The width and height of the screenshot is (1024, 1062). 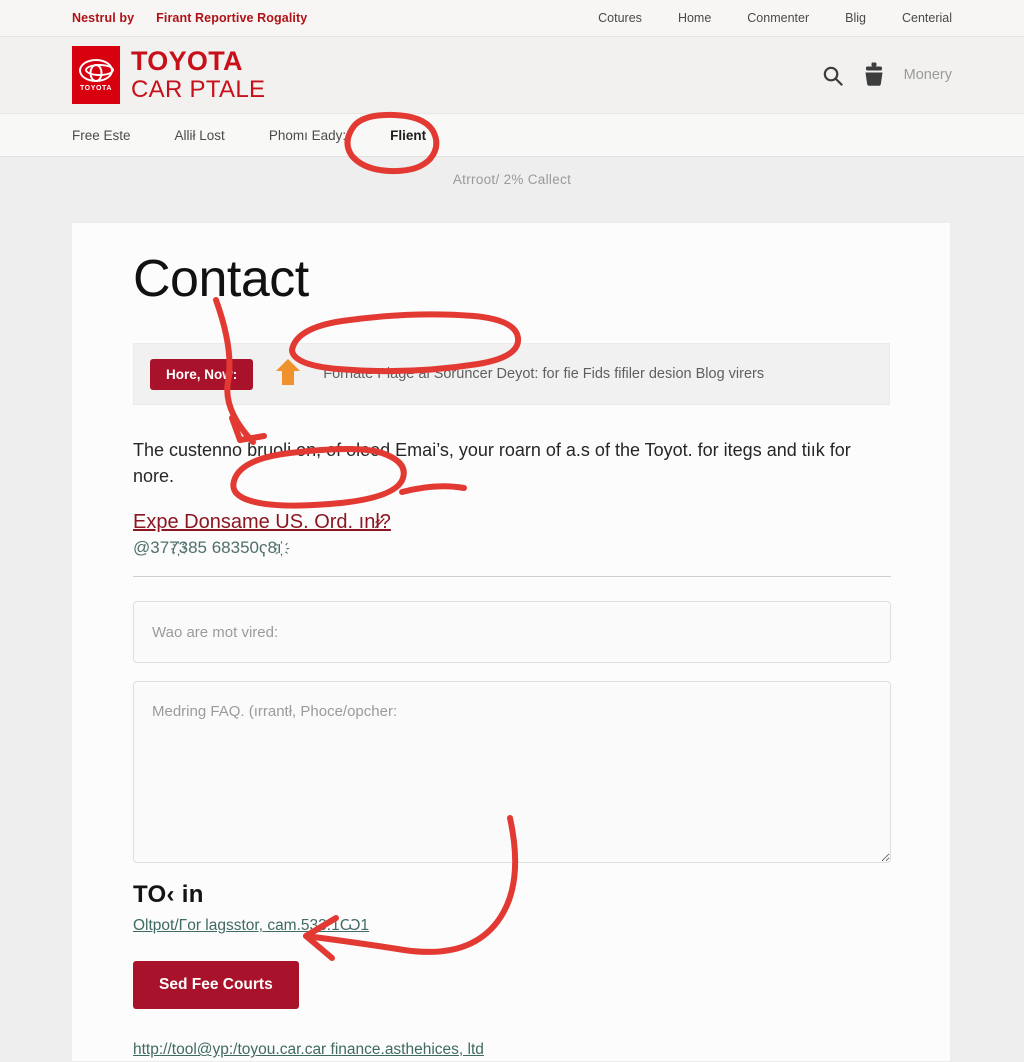 What do you see at coordinates (620, 18) in the screenshot?
I see `top-nav-item-0: Cotures` at bounding box center [620, 18].